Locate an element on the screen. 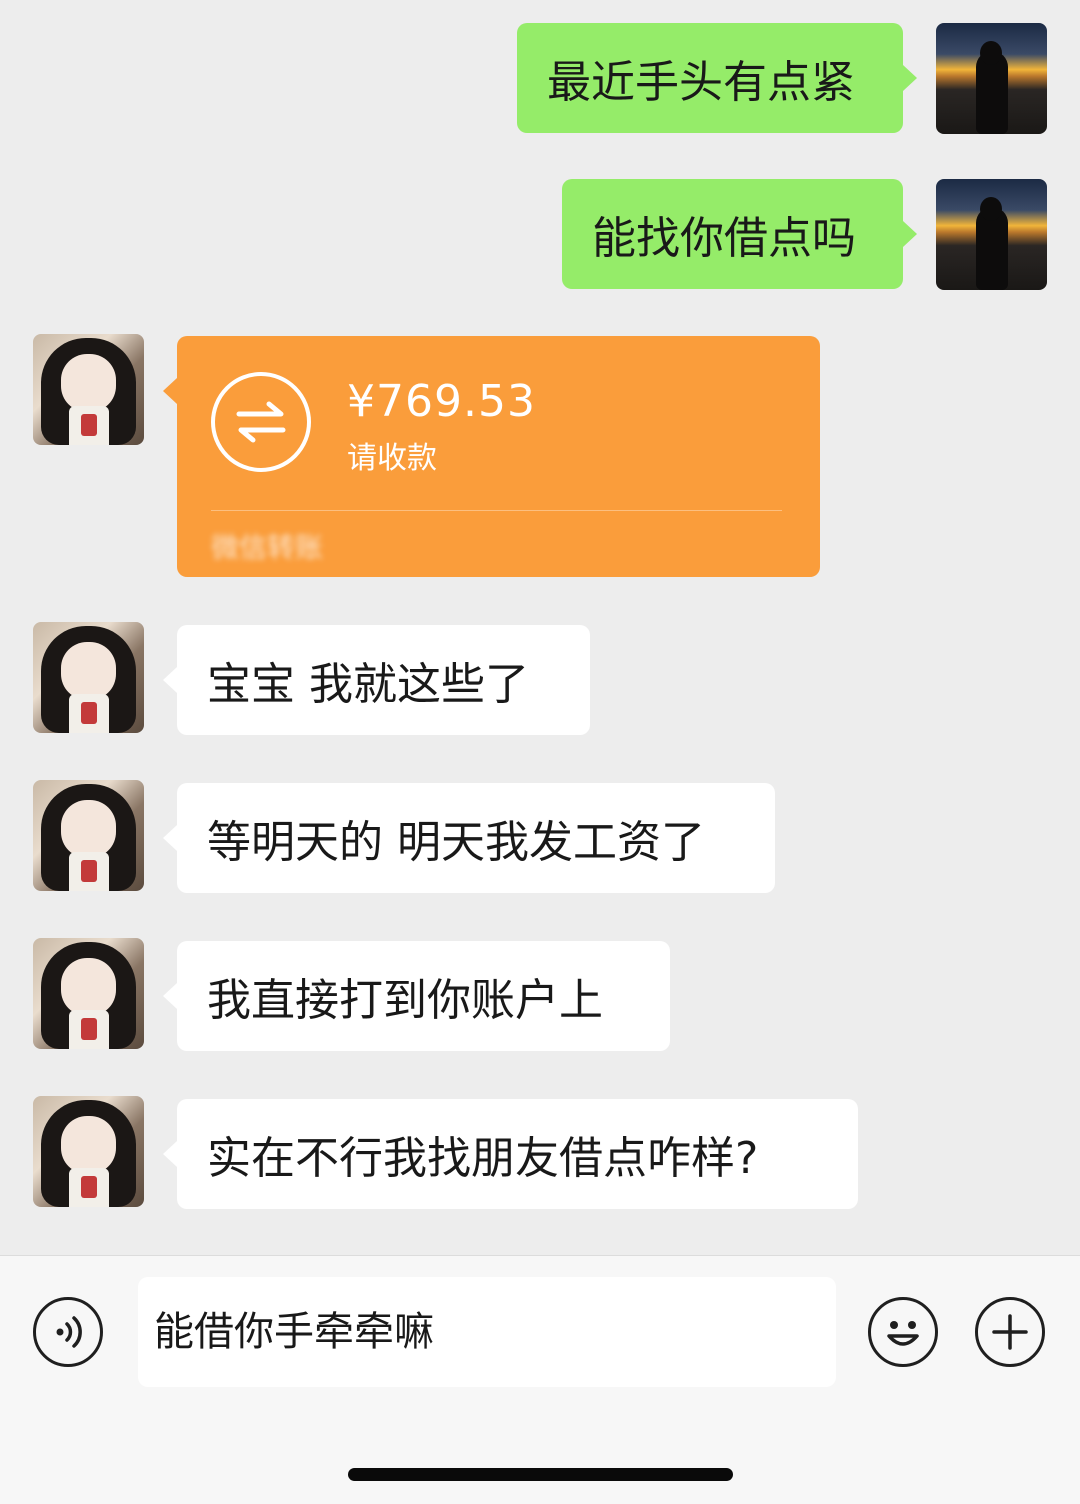  emoji-icon is located at coordinates (903, 1332).